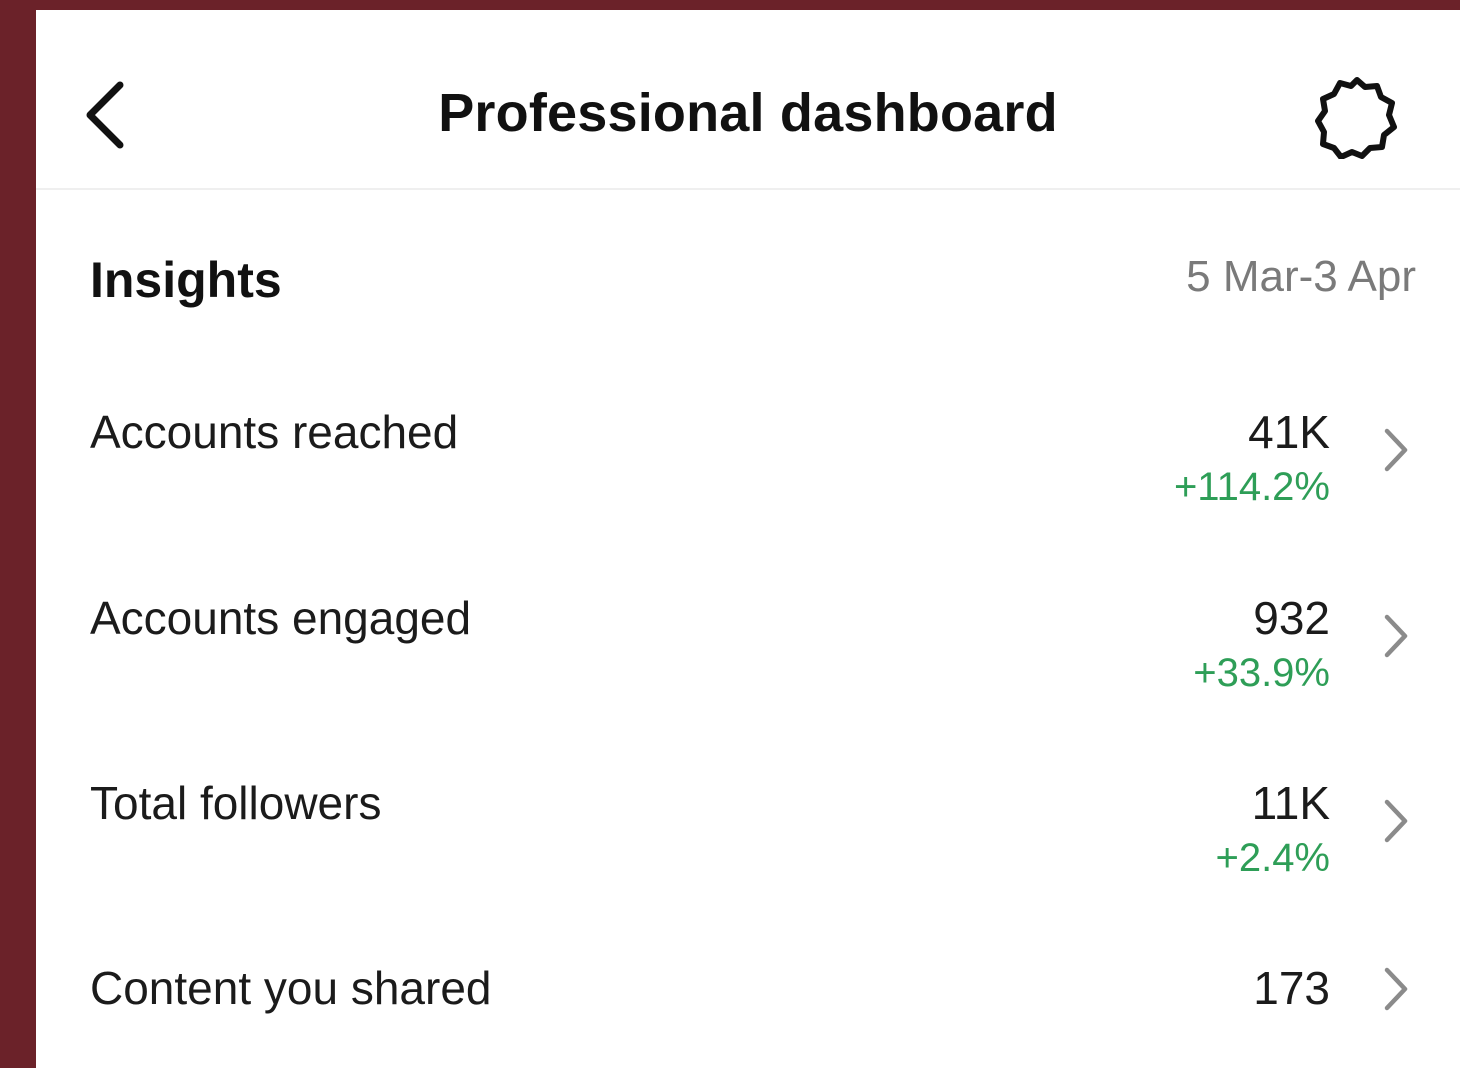 This screenshot has height=1068, width=1460. What do you see at coordinates (753, 1013) in the screenshot?
I see `metric-row-content-shared: Content you shared 173` at bounding box center [753, 1013].